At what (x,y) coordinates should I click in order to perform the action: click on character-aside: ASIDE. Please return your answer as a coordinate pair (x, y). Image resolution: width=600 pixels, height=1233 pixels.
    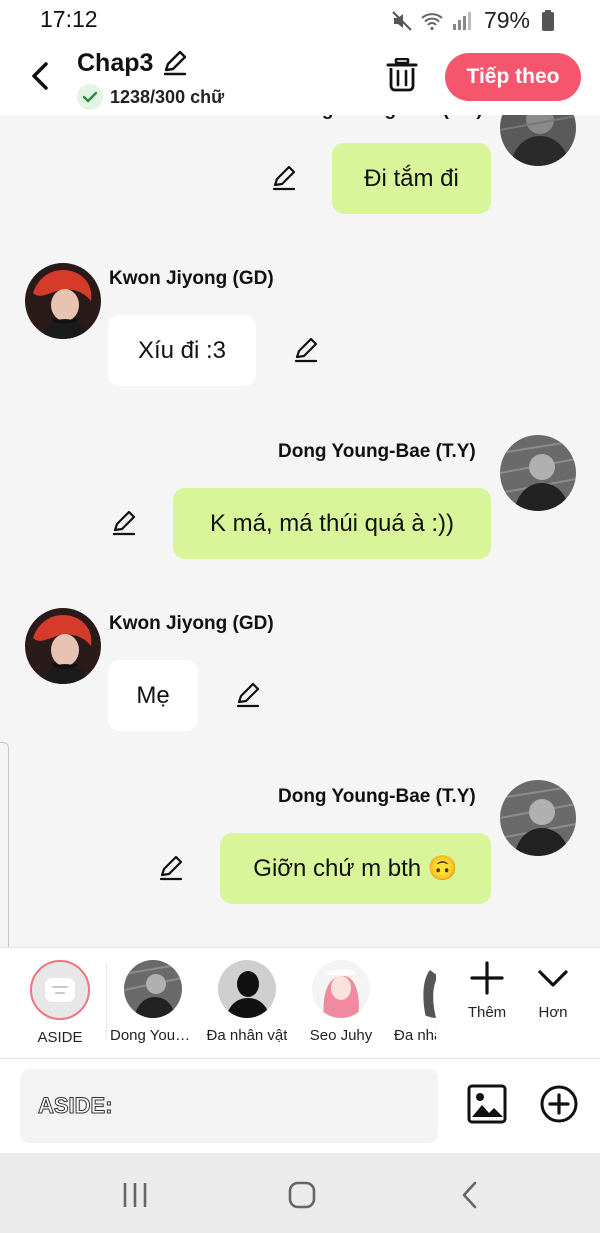
    Looking at the image, I should click on (60, 1003).